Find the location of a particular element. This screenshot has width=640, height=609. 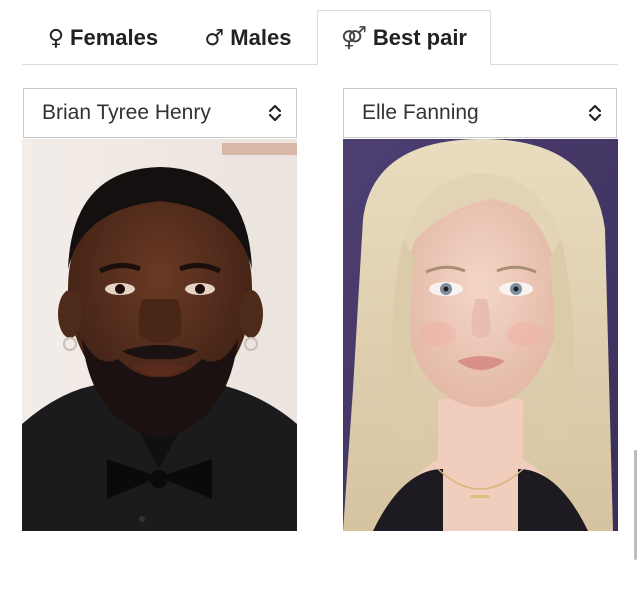

male-select-value: Brian Tyree Henry is located at coordinates (126, 112).